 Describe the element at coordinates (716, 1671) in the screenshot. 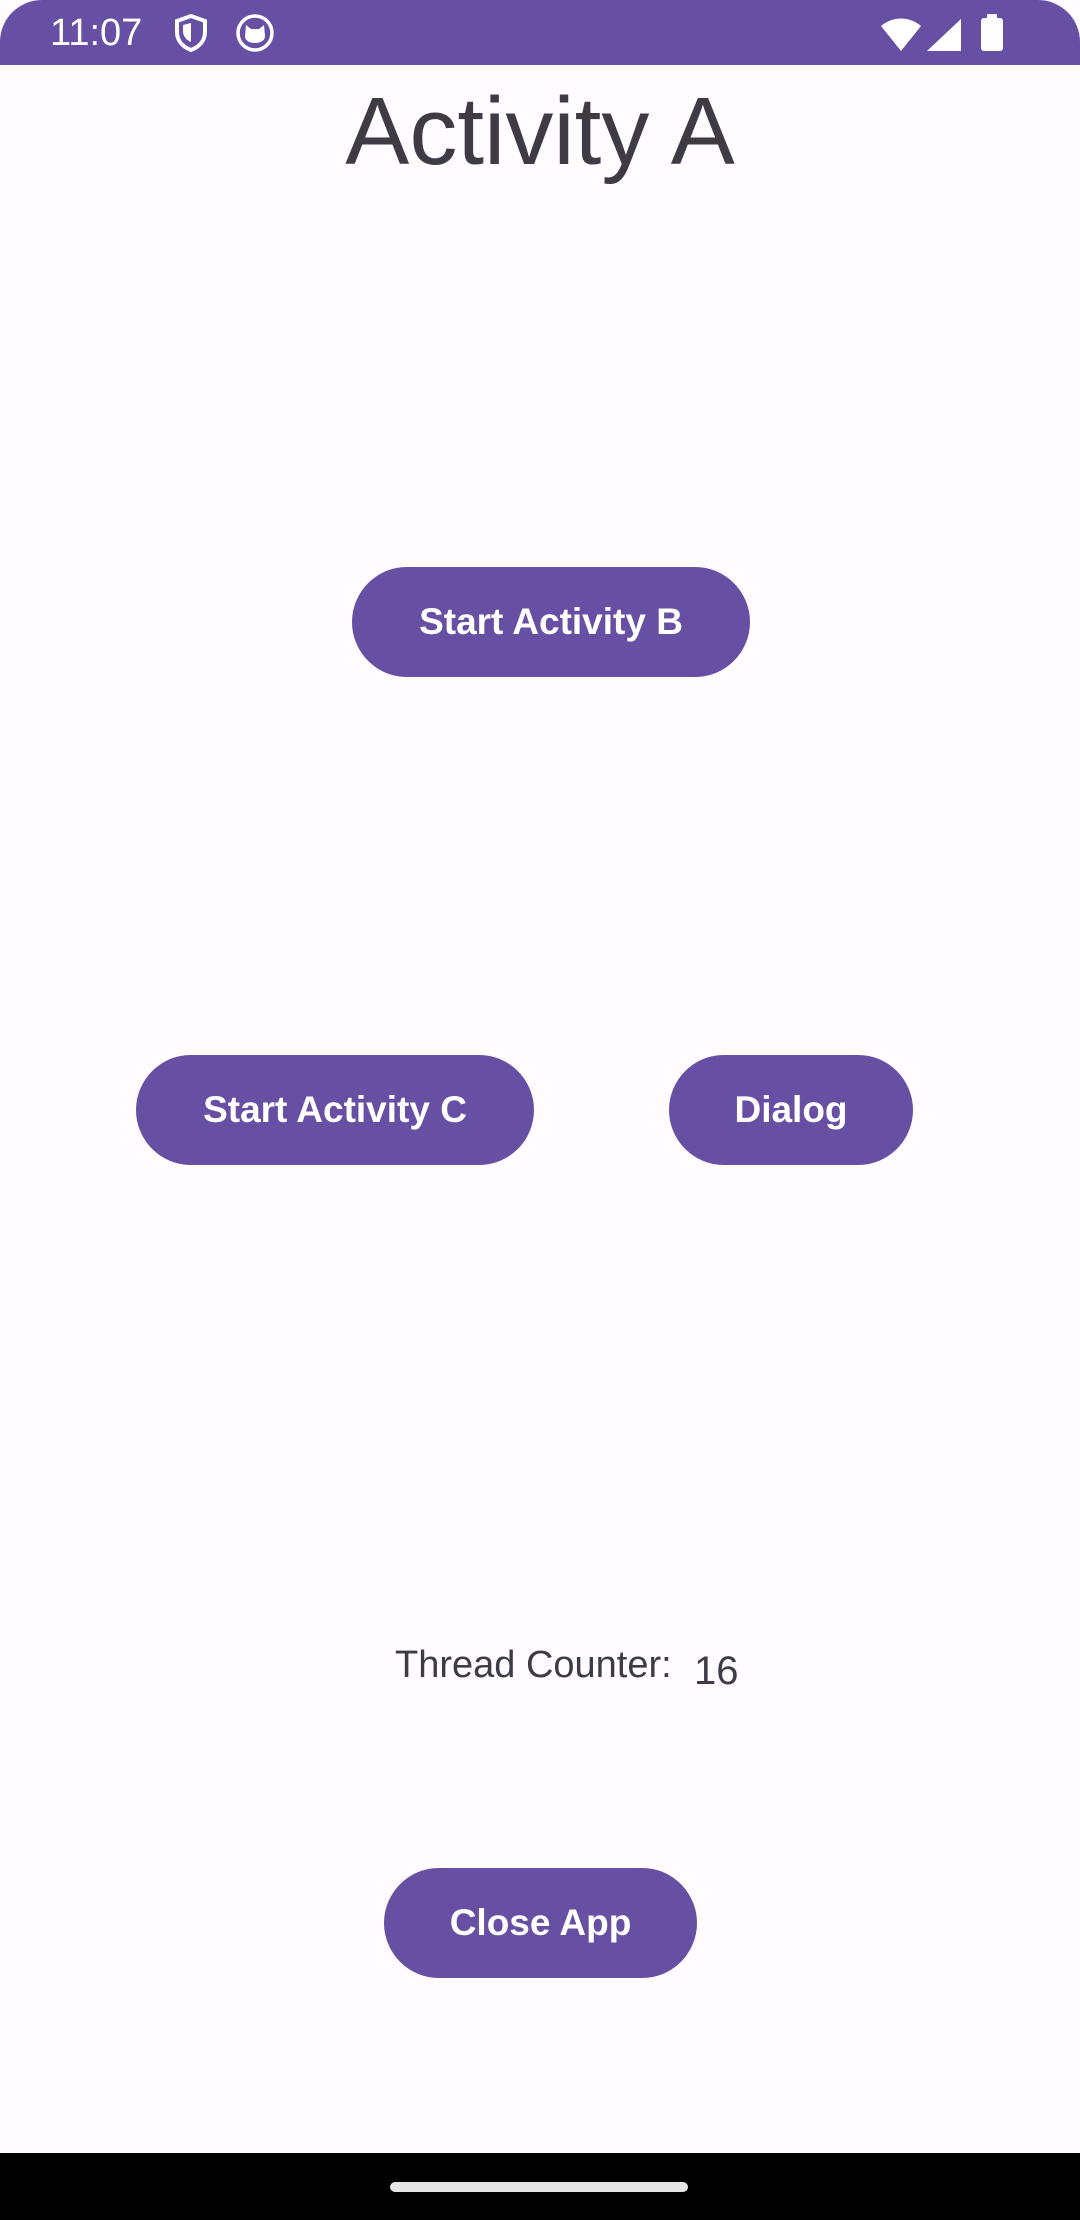

I see `thread-counter-value: 16` at that location.